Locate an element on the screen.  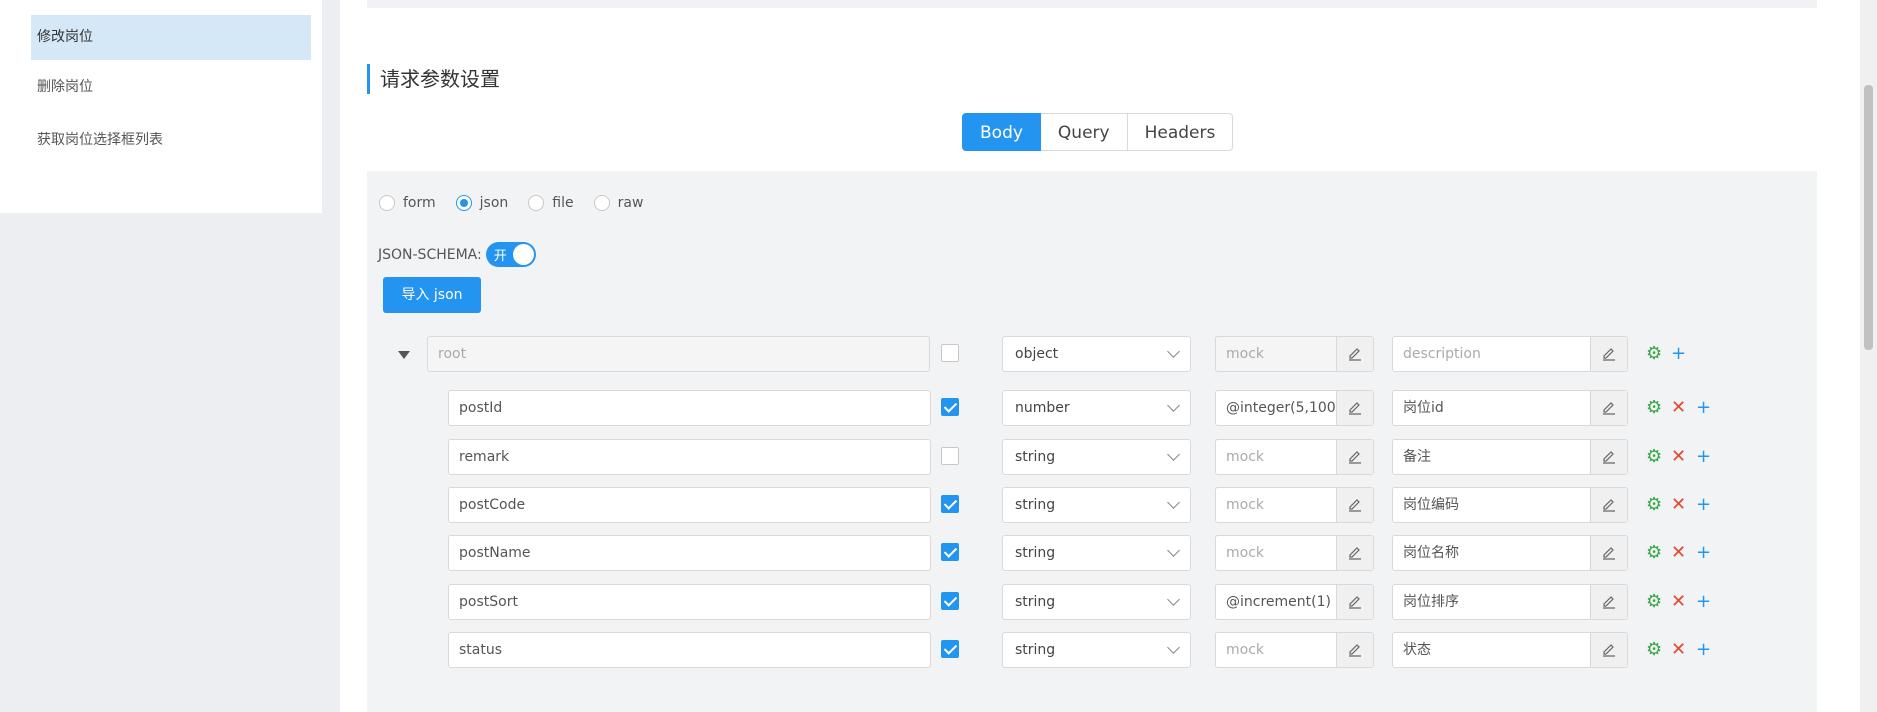
root-description-input: description is located at coordinates (1510, 354).